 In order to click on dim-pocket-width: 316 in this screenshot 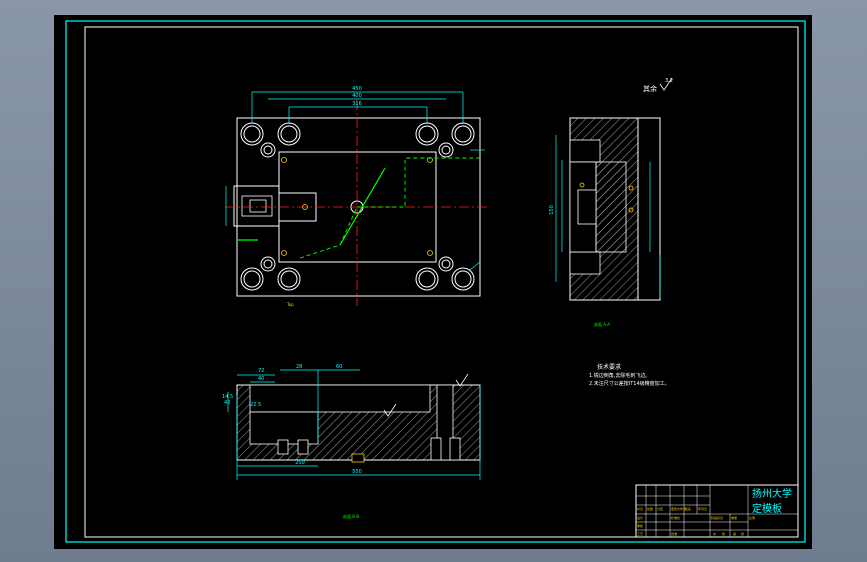, I will do `click(357, 104)`.